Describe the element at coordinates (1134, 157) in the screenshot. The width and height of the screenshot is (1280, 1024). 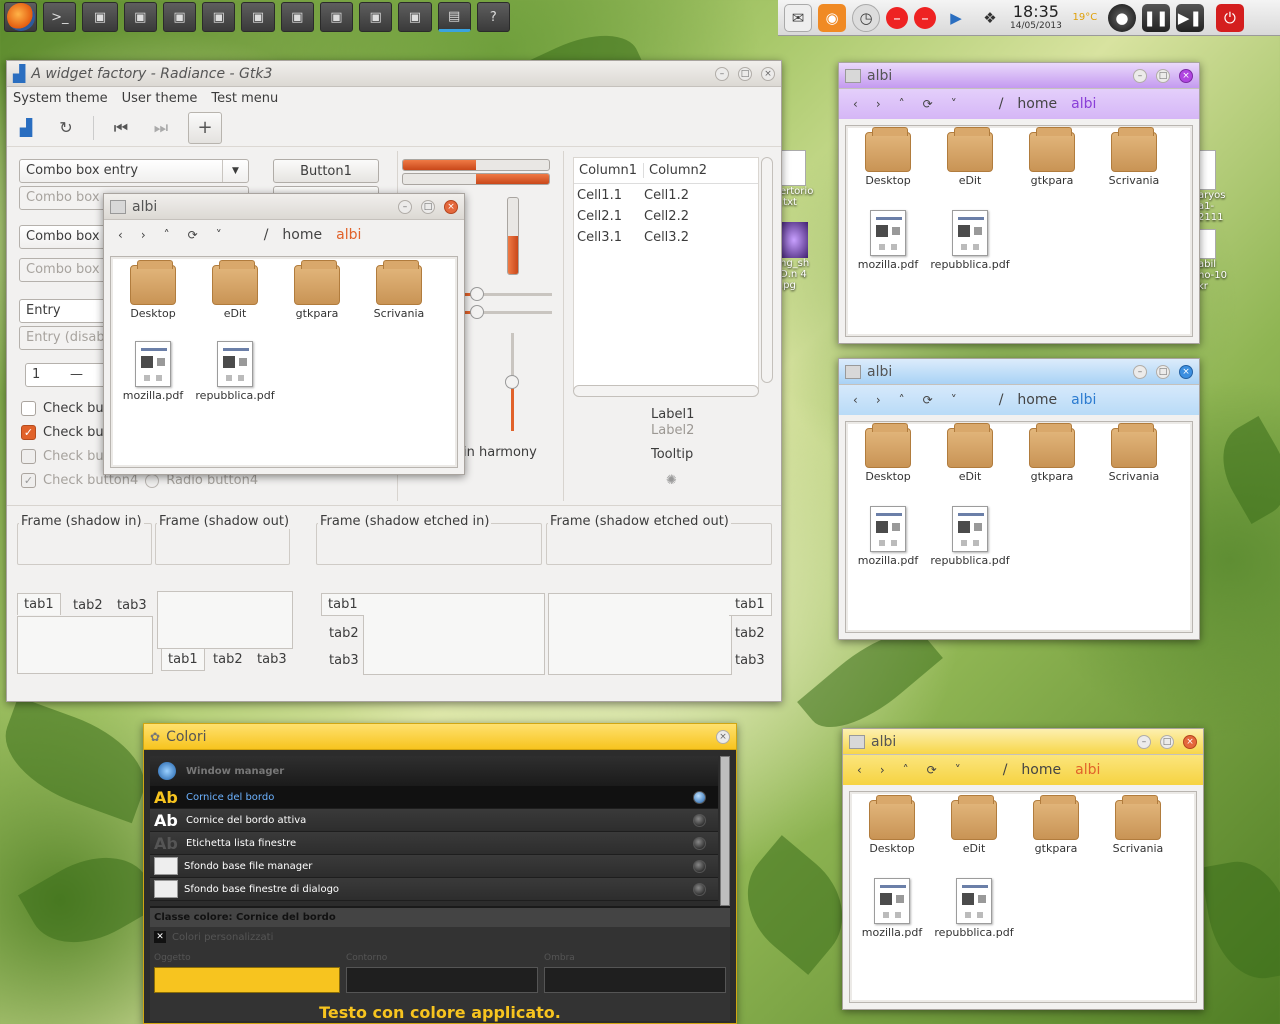
I see `folder-item: Scrivania` at that location.